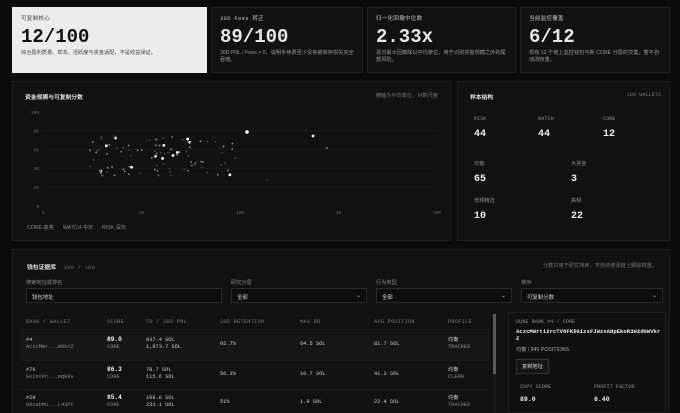 The image size is (680, 413). I want to click on x-tick-label: 1K, so click(339, 213).